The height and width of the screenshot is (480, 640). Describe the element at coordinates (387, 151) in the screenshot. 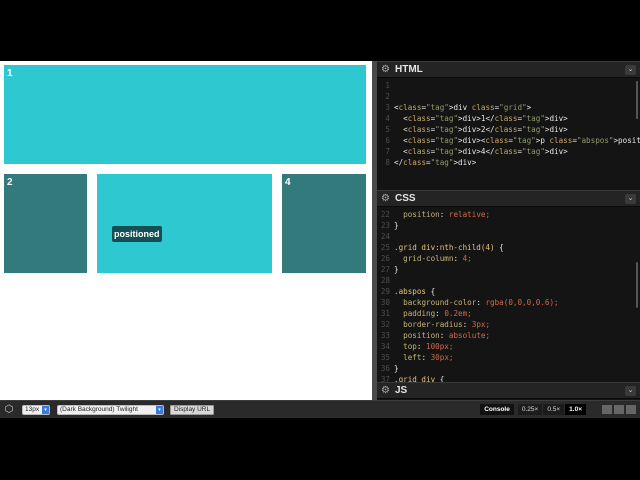

I see `line-number: 7` at that location.